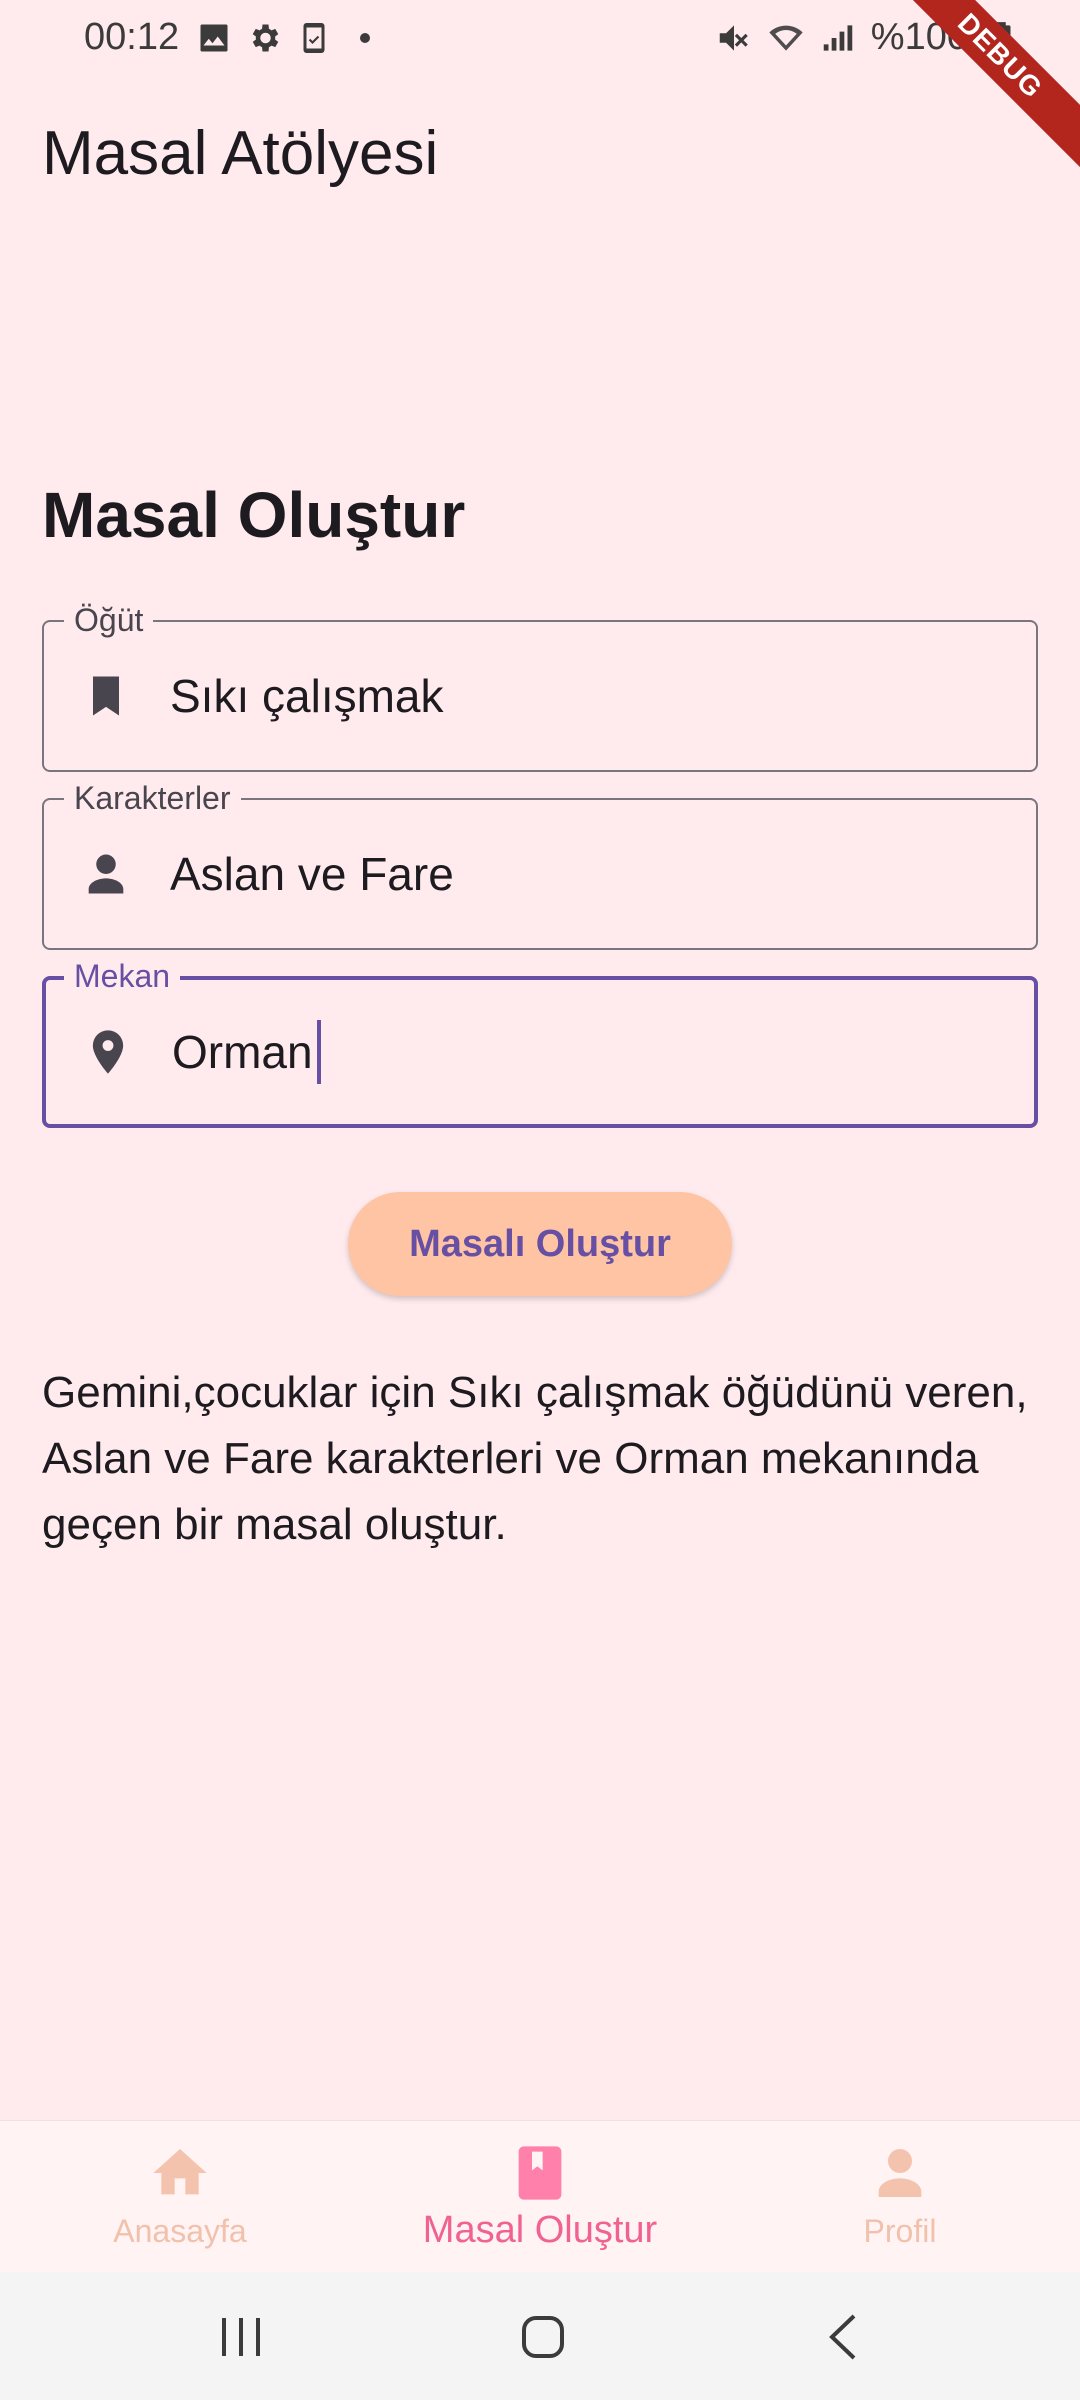 Image resolution: width=1080 pixels, height=2400 pixels. What do you see at coordinates (242, 1052) in the screenshot?
I see `place-input-text: Orman` at bounding box center [242, 1052].